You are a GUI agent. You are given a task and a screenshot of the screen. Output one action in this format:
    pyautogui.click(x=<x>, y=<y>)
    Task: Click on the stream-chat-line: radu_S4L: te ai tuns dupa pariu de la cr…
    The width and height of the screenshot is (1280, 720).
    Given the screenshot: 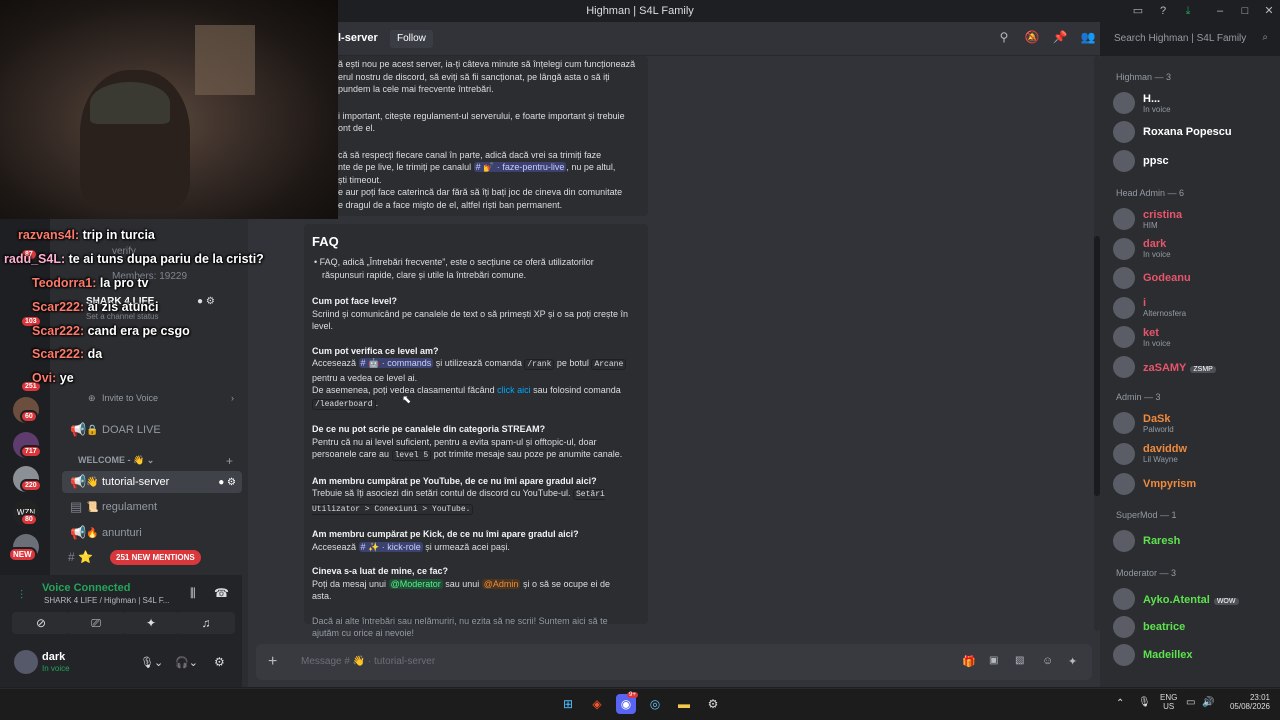 What is the action you would take?
    pyautogui.click(x=134, y=259)
    